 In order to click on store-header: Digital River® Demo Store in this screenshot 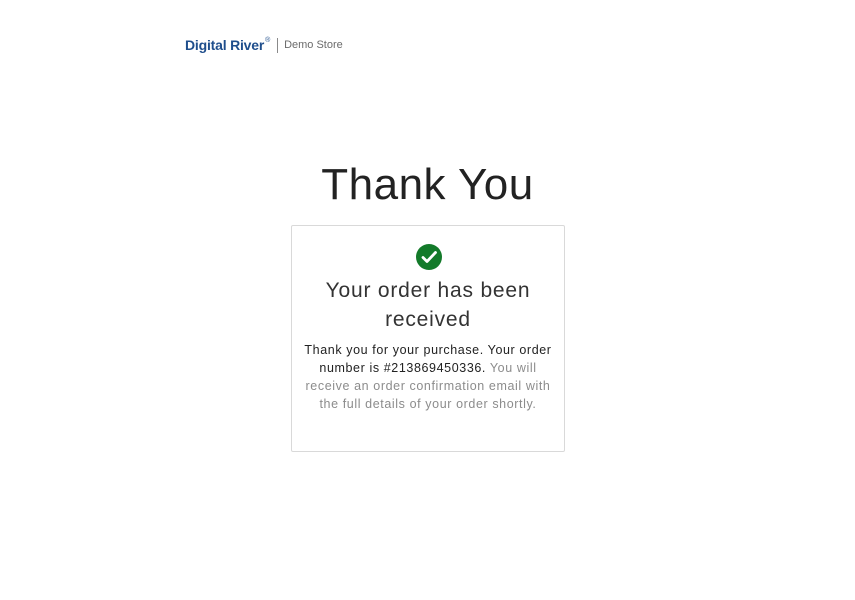, I will do `click(264, 45)`.